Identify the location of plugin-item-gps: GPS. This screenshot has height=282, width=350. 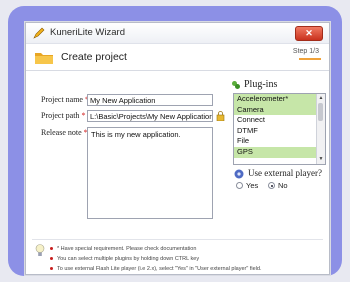
(275, 152).